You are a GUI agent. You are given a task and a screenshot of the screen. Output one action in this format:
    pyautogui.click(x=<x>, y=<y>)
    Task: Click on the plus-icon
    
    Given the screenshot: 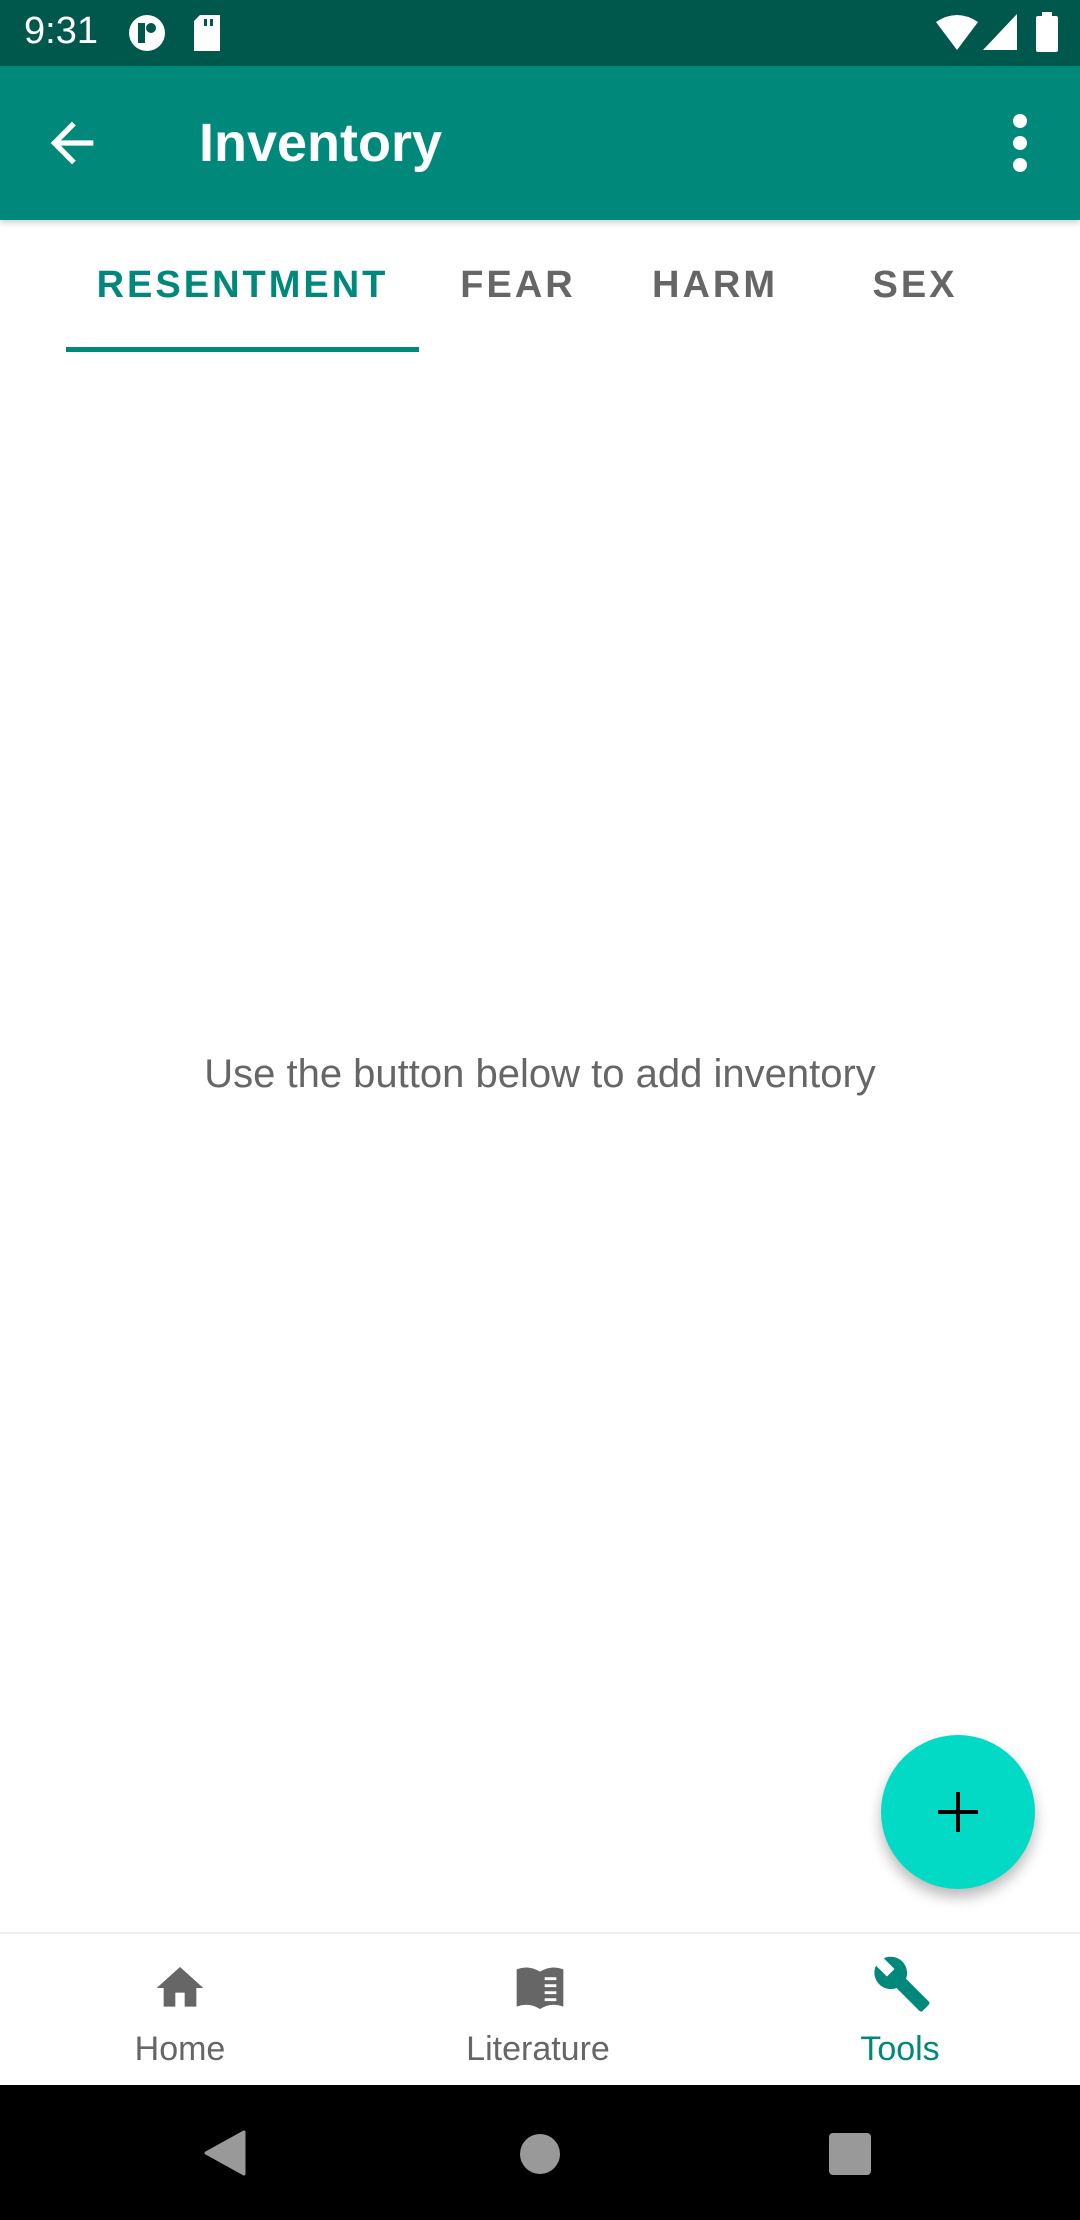 What is the action you would take?
    pyautogui.click(x=958, y=1812)
    